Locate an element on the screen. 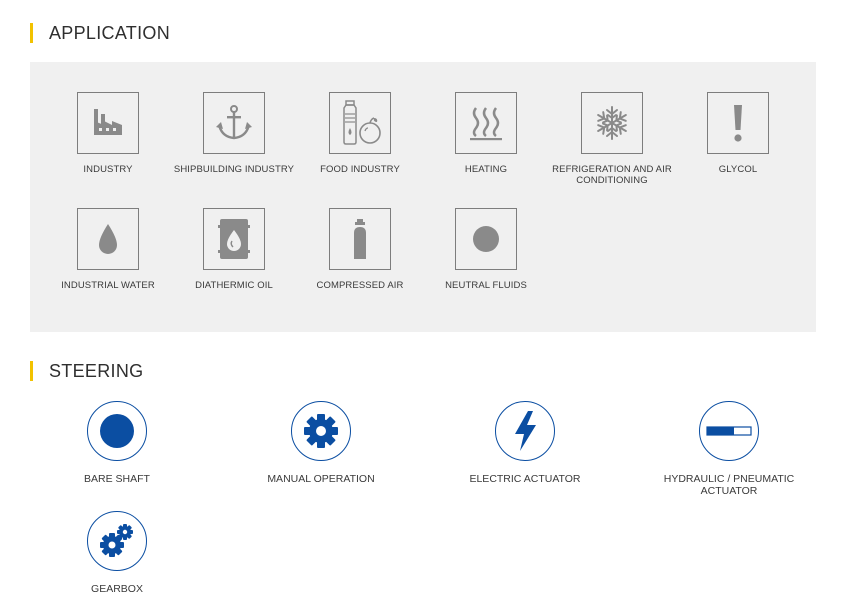  steering-item-label: GEARBOX is located at coordinates (117, 589).